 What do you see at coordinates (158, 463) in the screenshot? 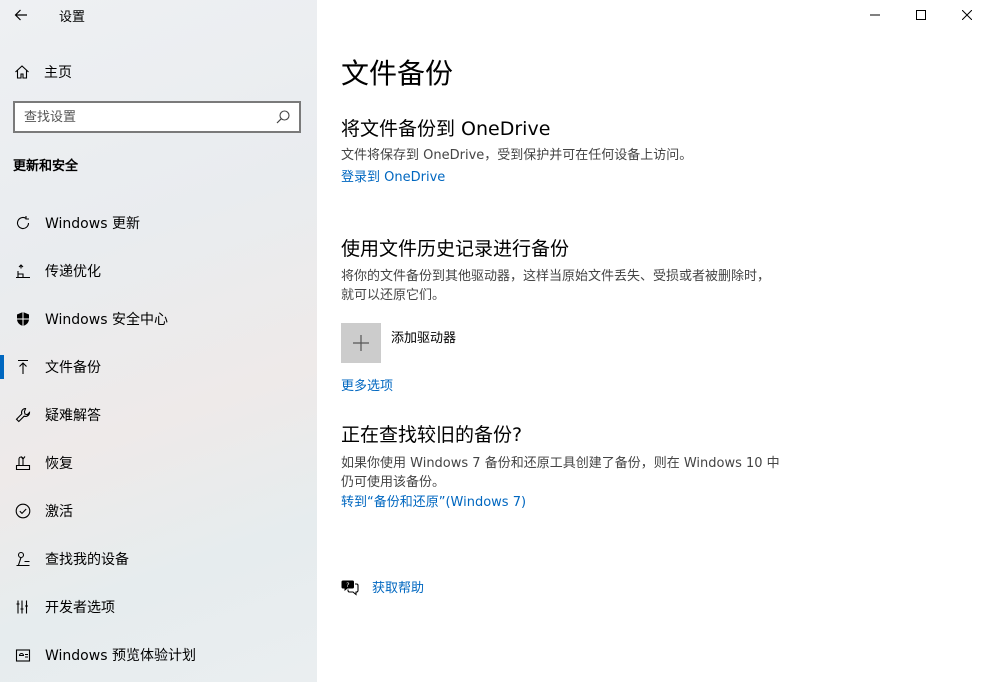
I see `sidebar-item-recovery: 恢复` at bounding box center [158, 463].